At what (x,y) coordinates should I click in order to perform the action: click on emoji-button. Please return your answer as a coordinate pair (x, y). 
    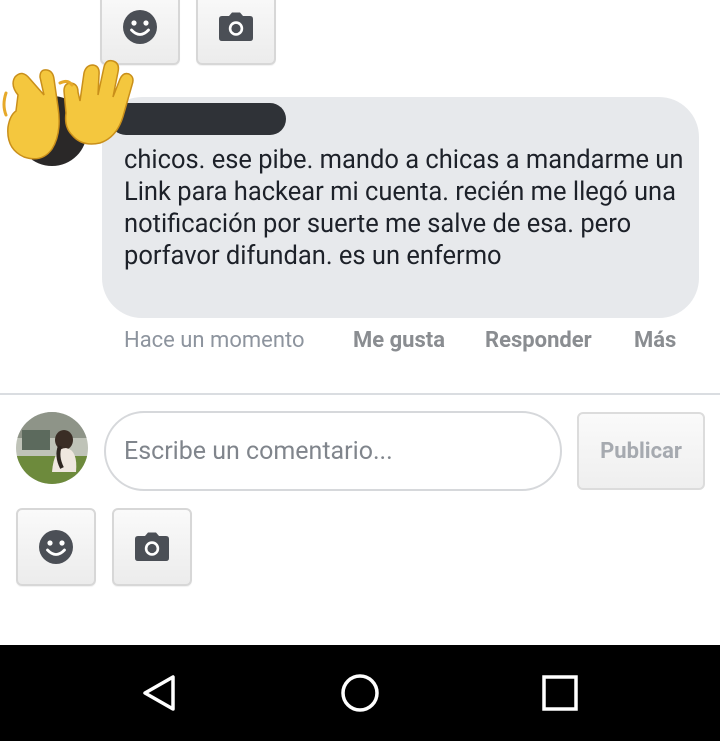
    Looking at the image, I should click on (56, 547).